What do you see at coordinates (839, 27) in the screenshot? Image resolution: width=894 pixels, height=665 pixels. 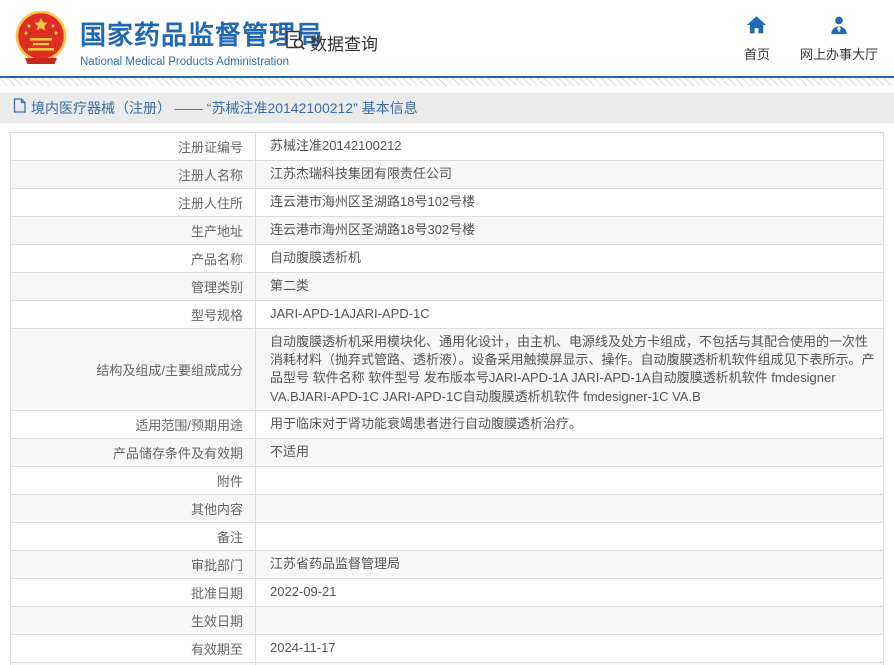 I see `user-icon` at bounding box center [839, 27].